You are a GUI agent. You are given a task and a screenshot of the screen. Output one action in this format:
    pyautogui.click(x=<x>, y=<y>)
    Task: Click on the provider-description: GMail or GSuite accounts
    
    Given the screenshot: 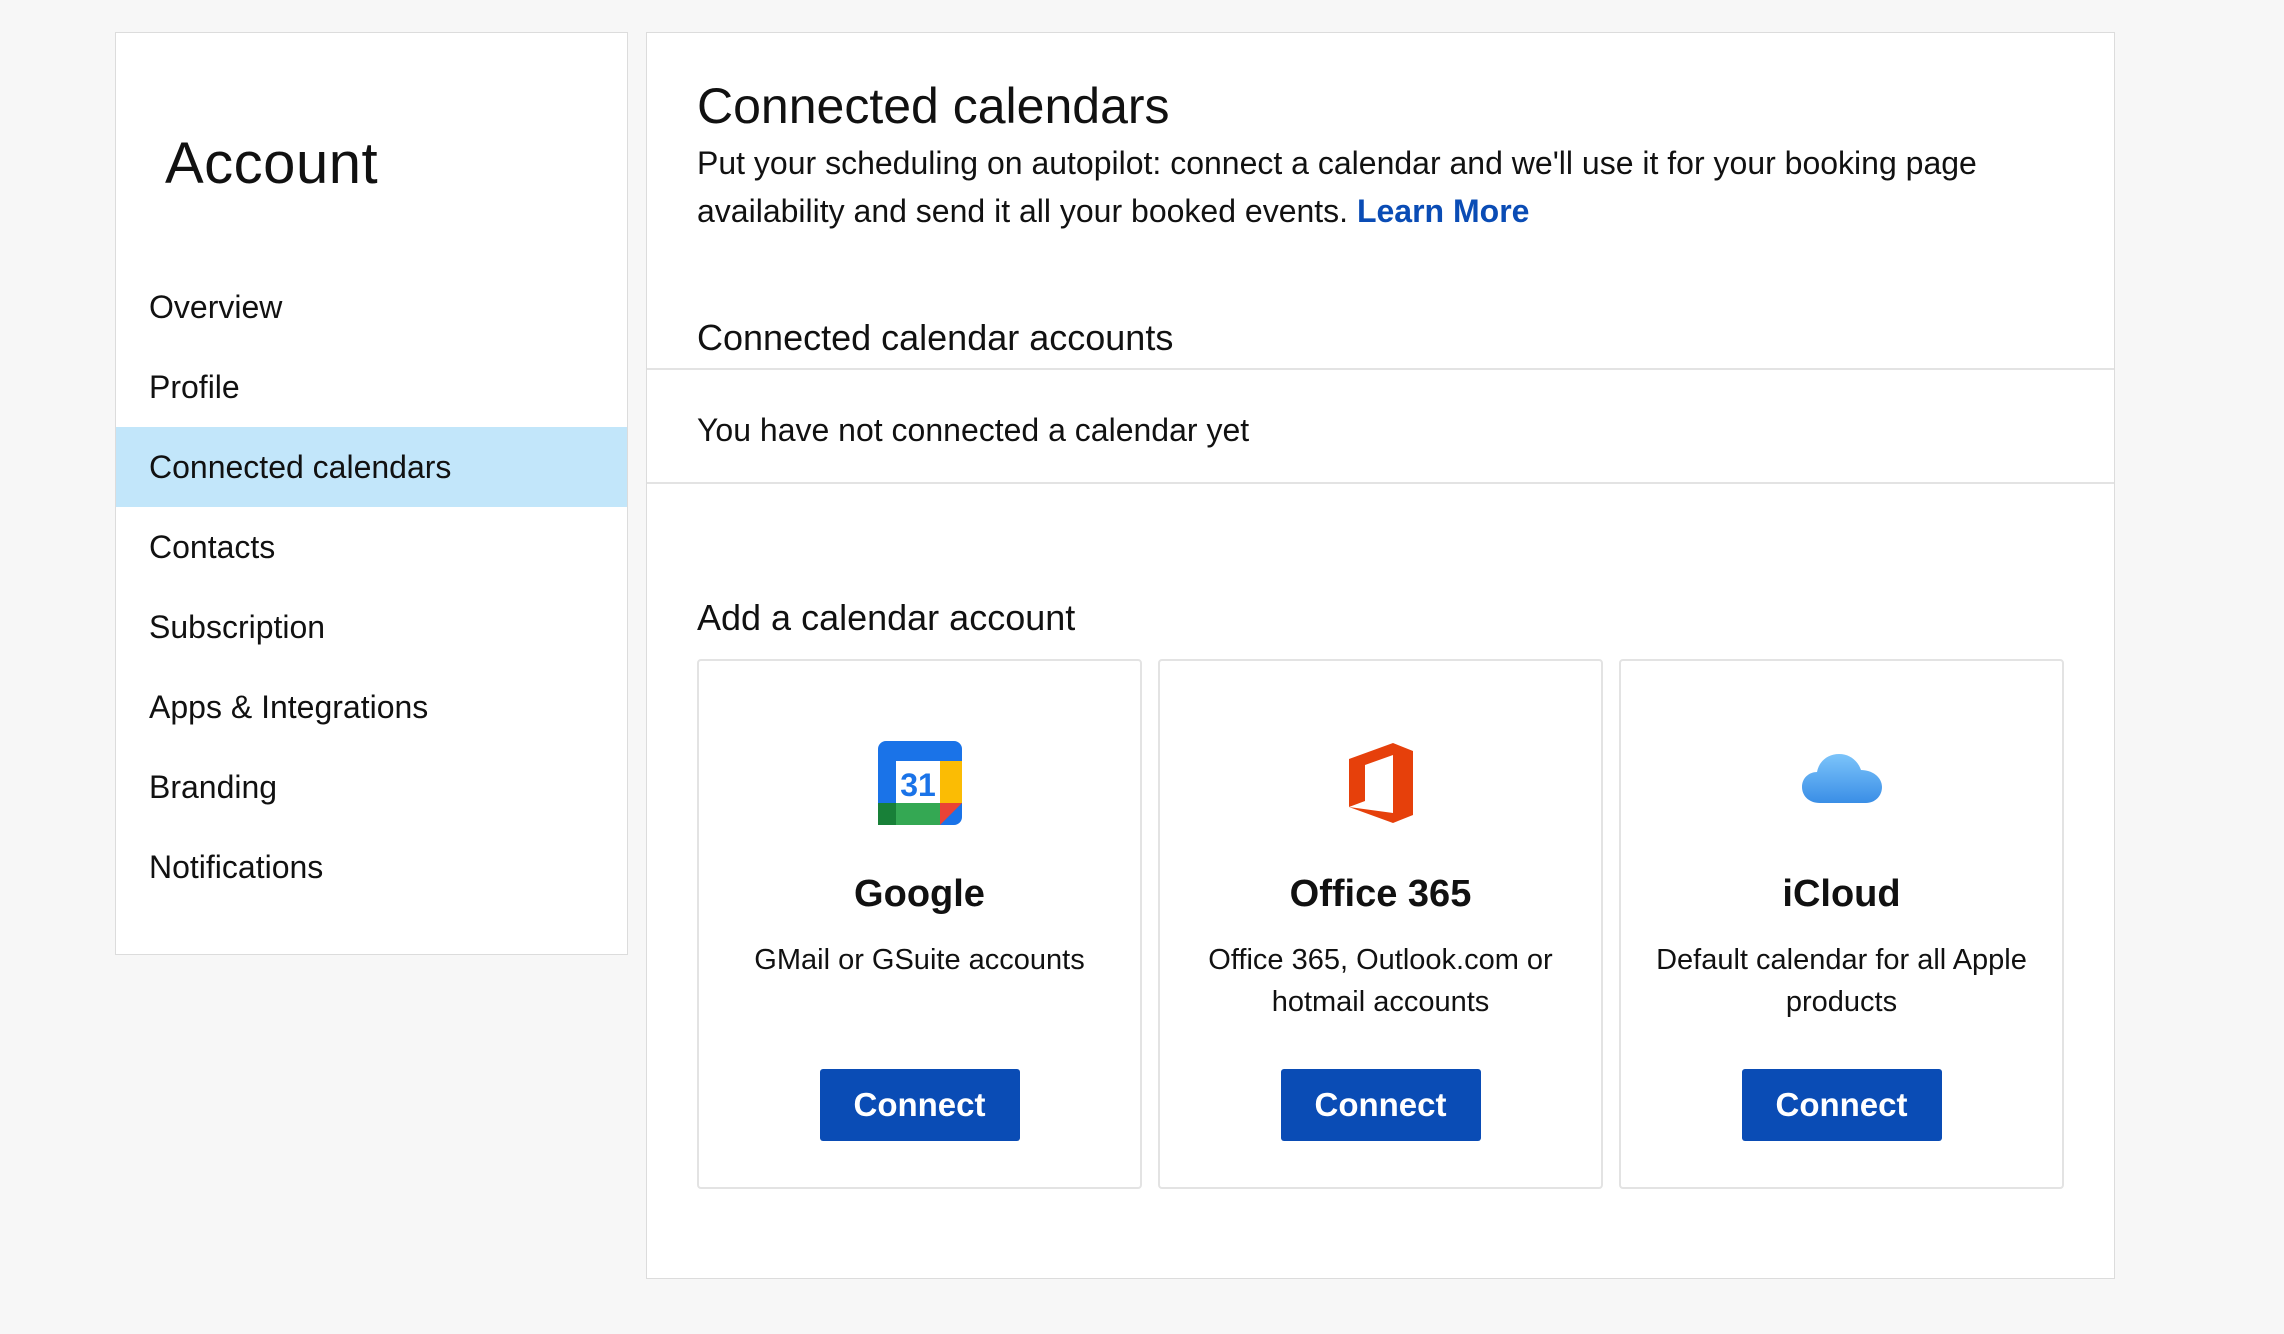 What is the action you would take?
    pyautogui.click(x=919, y=960)
    